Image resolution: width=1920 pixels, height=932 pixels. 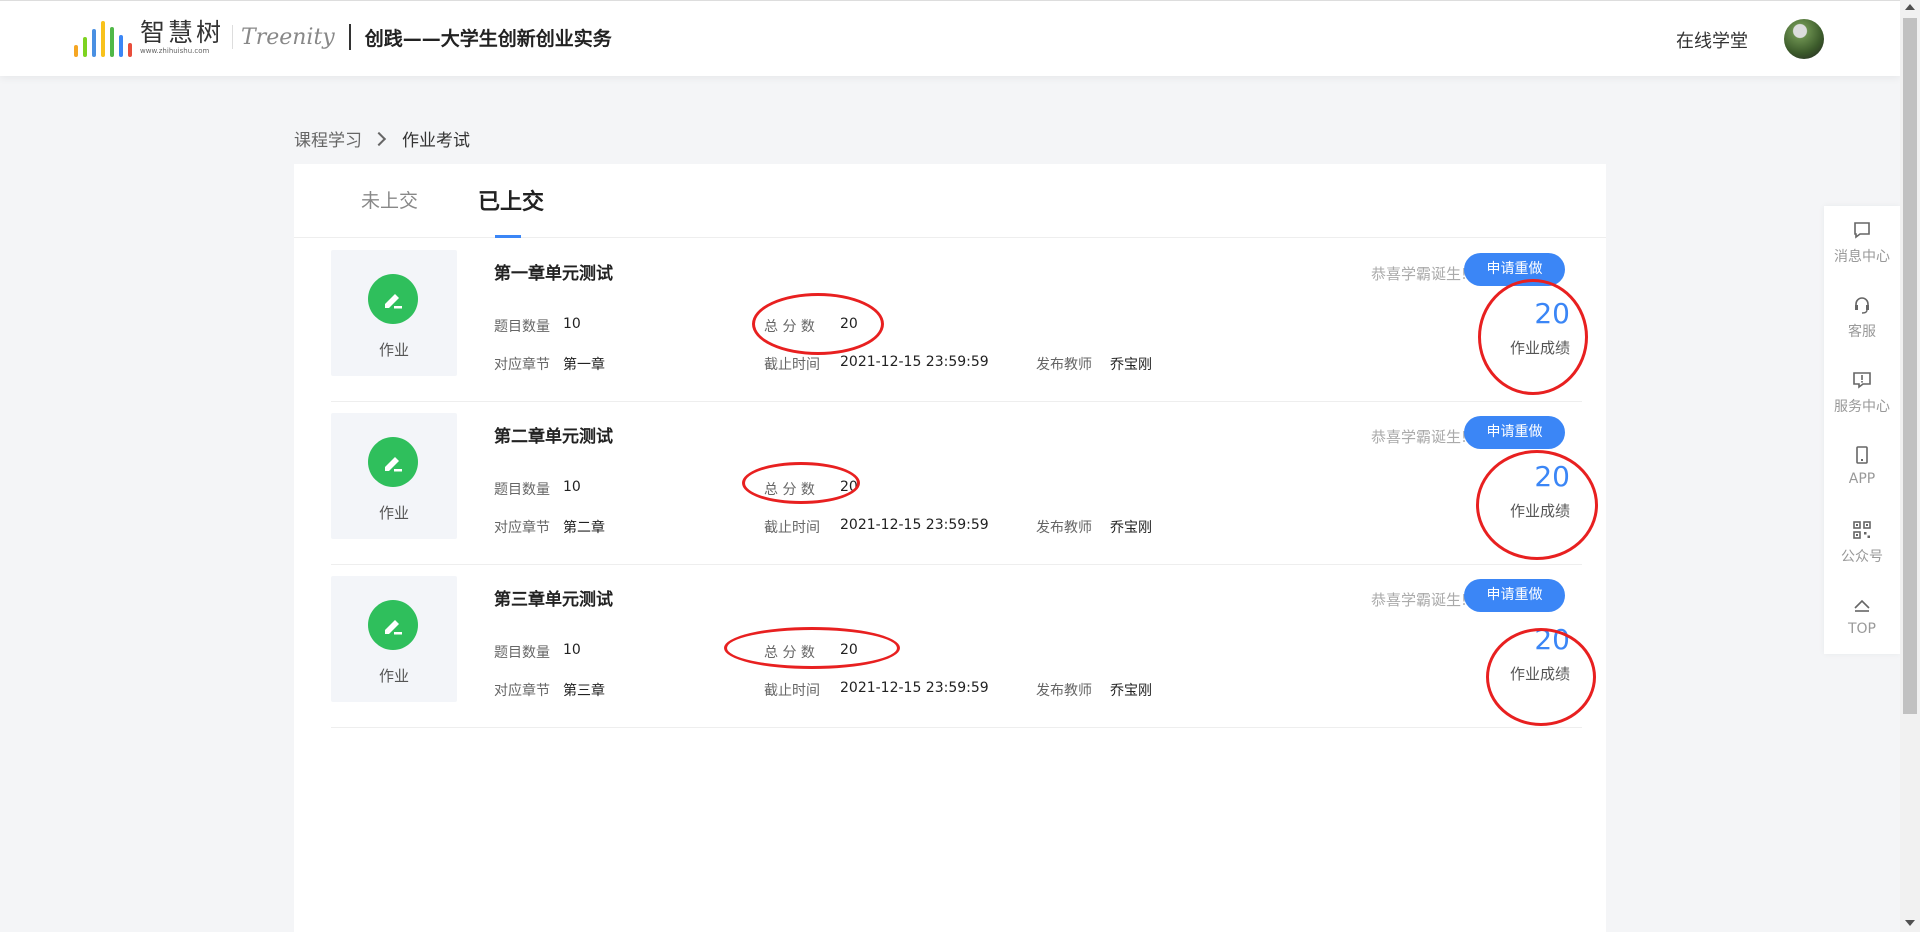 What do you see at coordinates (1862, 332) in the screenshot?
I see `float-label: 客服` at bounding box center [1862, 332].